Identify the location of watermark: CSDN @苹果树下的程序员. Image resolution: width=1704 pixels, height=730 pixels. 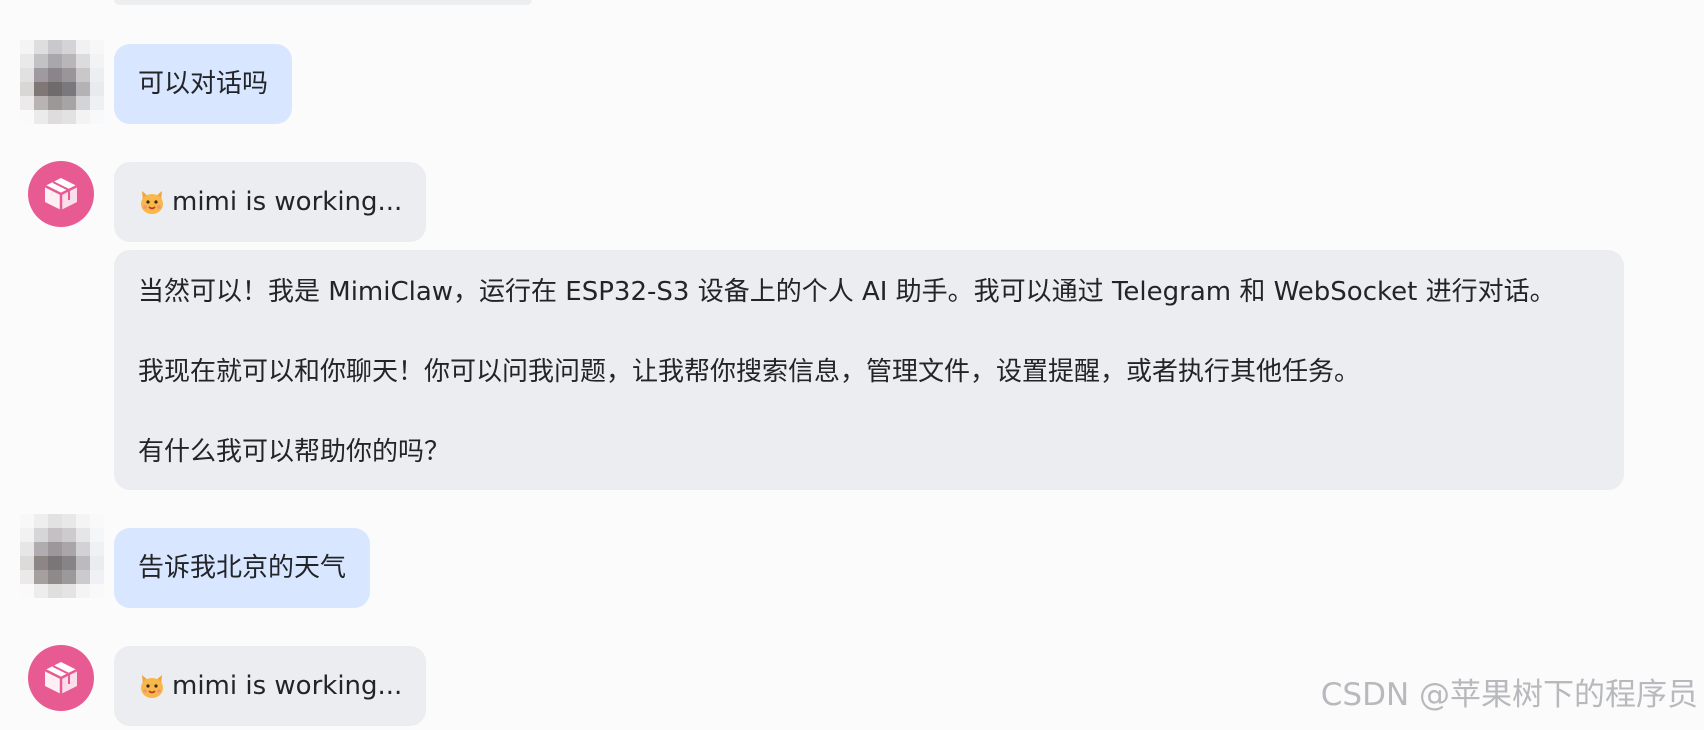
(1509, 695).